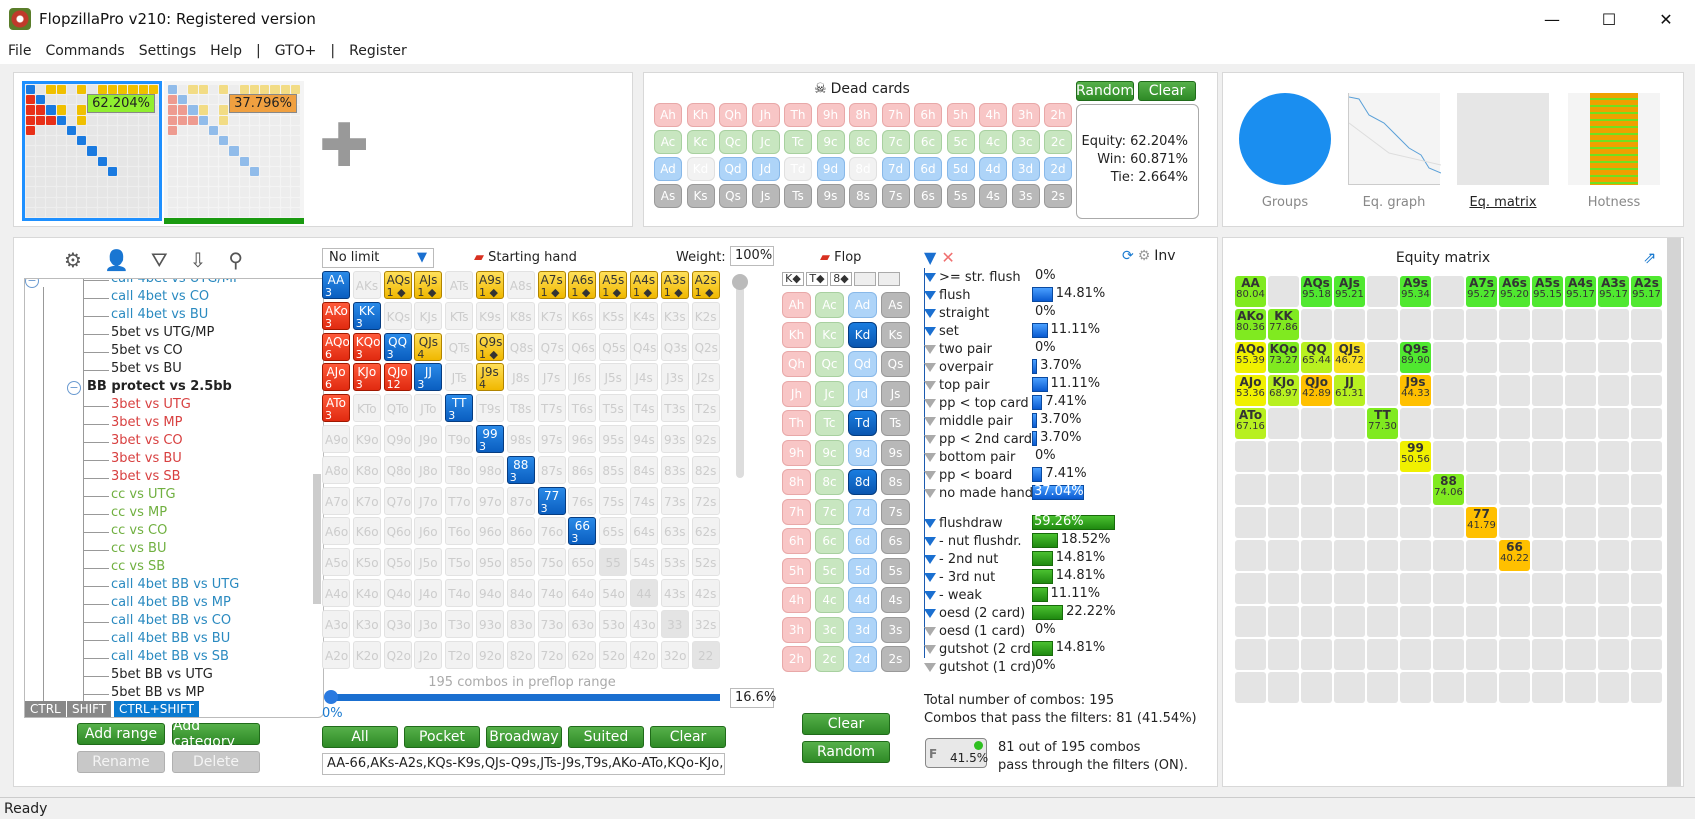 The height and width of the screenshot is (819, 1695). What do you see at coordinates (1481, 390) in the screenshot?
I see `equity-cell-J7s` at bounding box center [1481, 390].